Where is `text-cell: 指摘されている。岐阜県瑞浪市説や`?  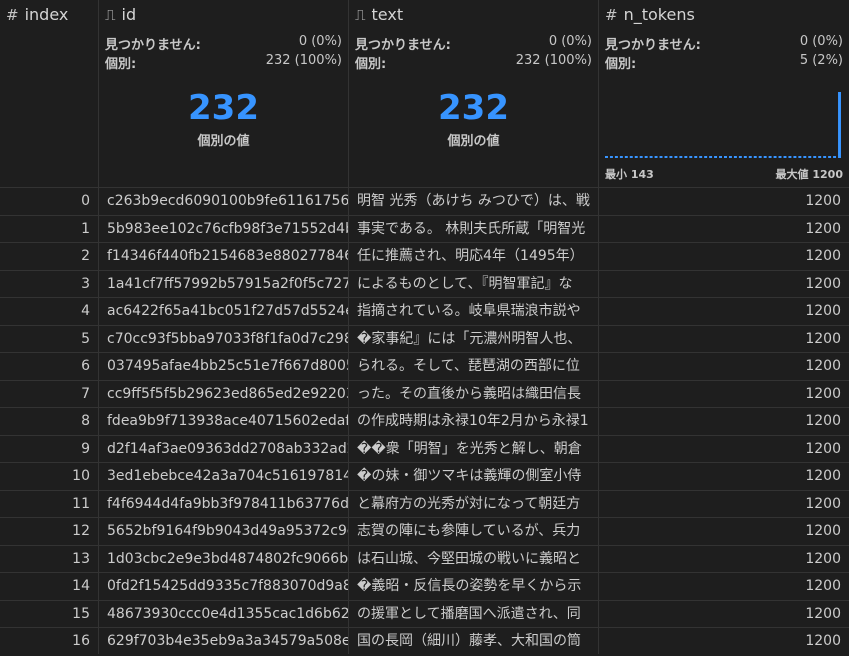
text-cell: 指摘されている。岐阜県瑞浪市説や is located at coordinates (477, 312).